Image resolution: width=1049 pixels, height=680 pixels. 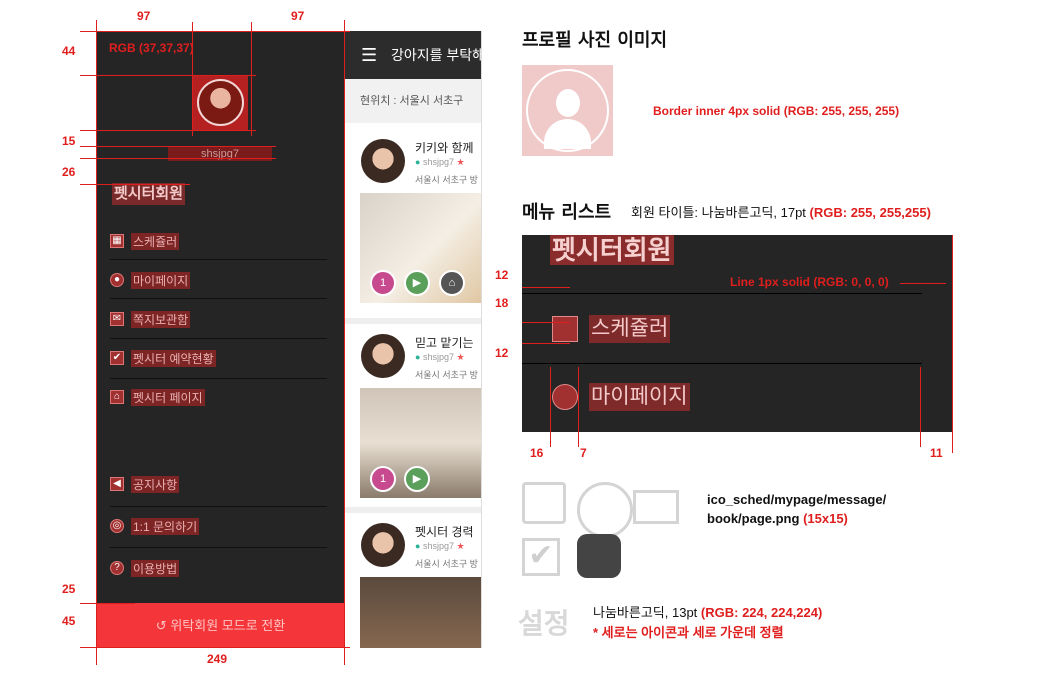 What do you see at coordinates (656, 507) in the screenshot?
I see `envelope-icon` at bounding box center [656, 507].